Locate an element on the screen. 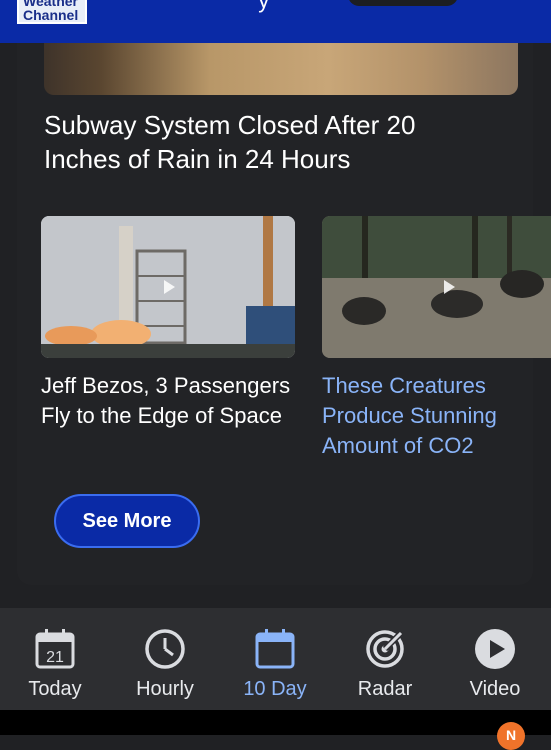 The height and width of the screenshot is (750, 551). nav-label-hourly: Hourly is located at coordinates (165, 689).